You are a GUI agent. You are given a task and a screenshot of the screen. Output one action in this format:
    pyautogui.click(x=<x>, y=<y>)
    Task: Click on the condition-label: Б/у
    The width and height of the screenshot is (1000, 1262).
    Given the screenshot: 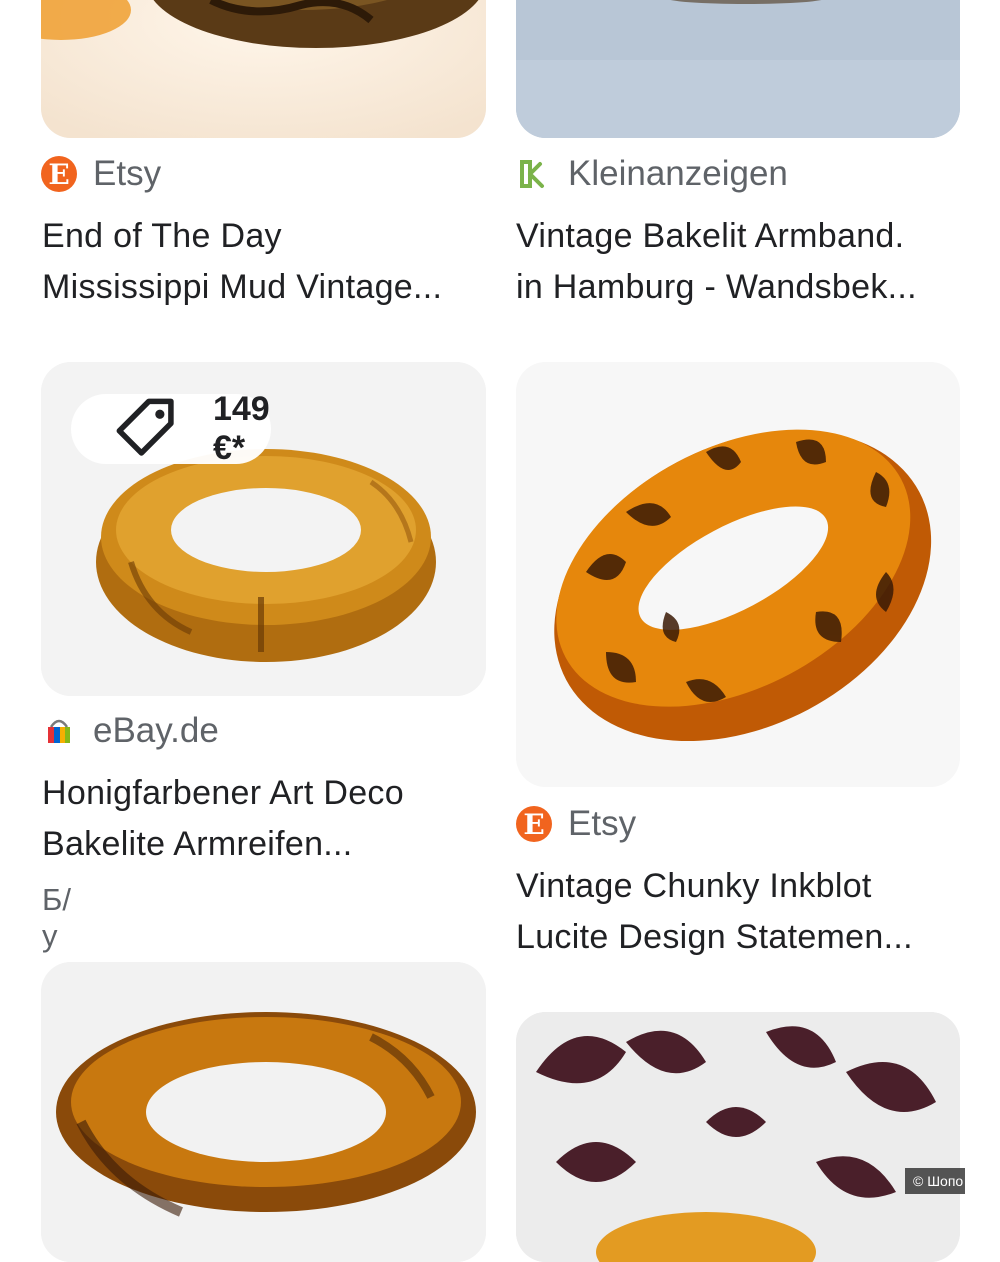 What is the action you would take?
    pyautogui.click(x=56, y=917)
    